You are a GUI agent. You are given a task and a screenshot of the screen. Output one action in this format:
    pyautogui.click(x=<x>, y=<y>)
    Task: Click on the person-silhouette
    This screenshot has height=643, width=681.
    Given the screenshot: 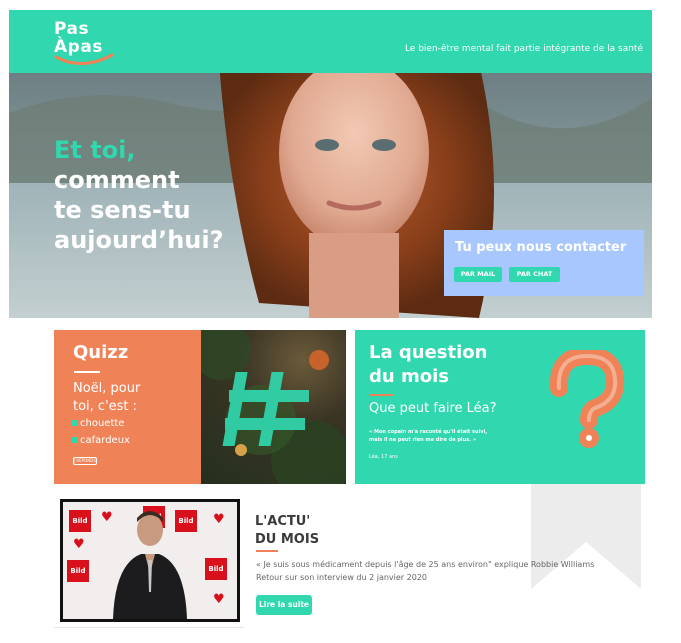 What is the action you would take?
    pyautogui.click(x=150, y=565)
    